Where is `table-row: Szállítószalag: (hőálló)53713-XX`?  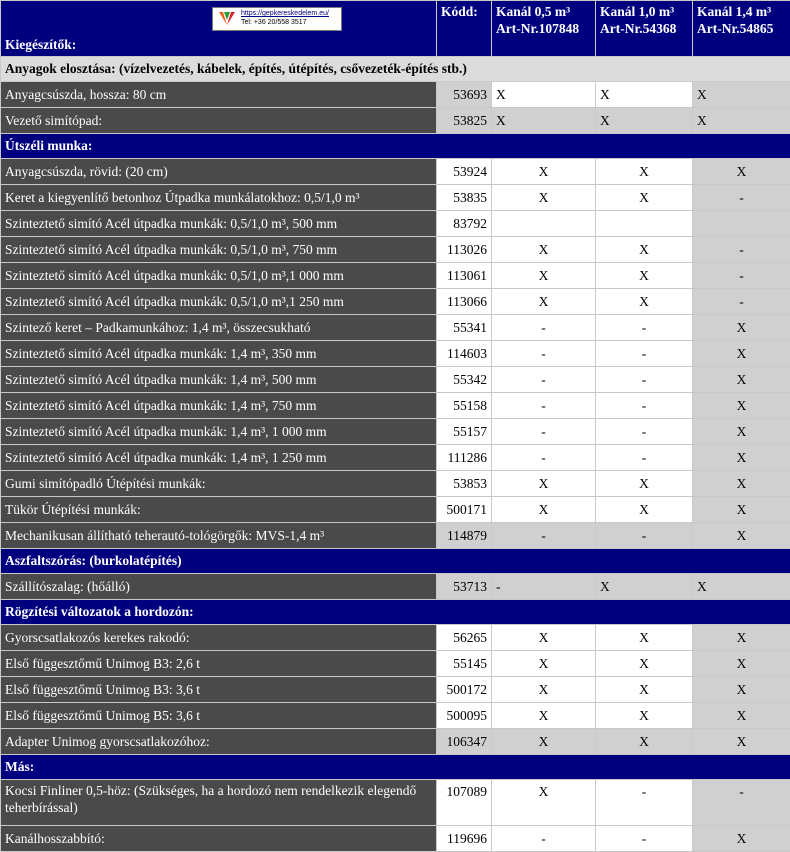 table-row: Szállítószalag: (hőálló)53713-XX is located at coordinates (395, 587).